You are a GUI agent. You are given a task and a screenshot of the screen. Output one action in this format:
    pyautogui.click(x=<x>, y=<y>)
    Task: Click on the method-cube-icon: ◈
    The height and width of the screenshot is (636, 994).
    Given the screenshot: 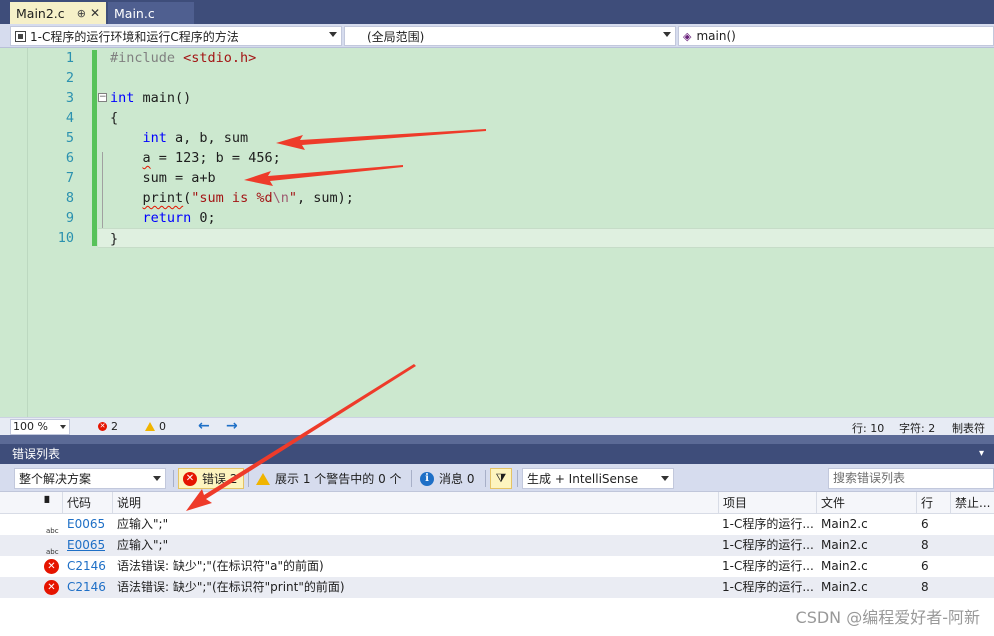 What is the action you would take?
    pyautogui.click(x=687, y=36)
    